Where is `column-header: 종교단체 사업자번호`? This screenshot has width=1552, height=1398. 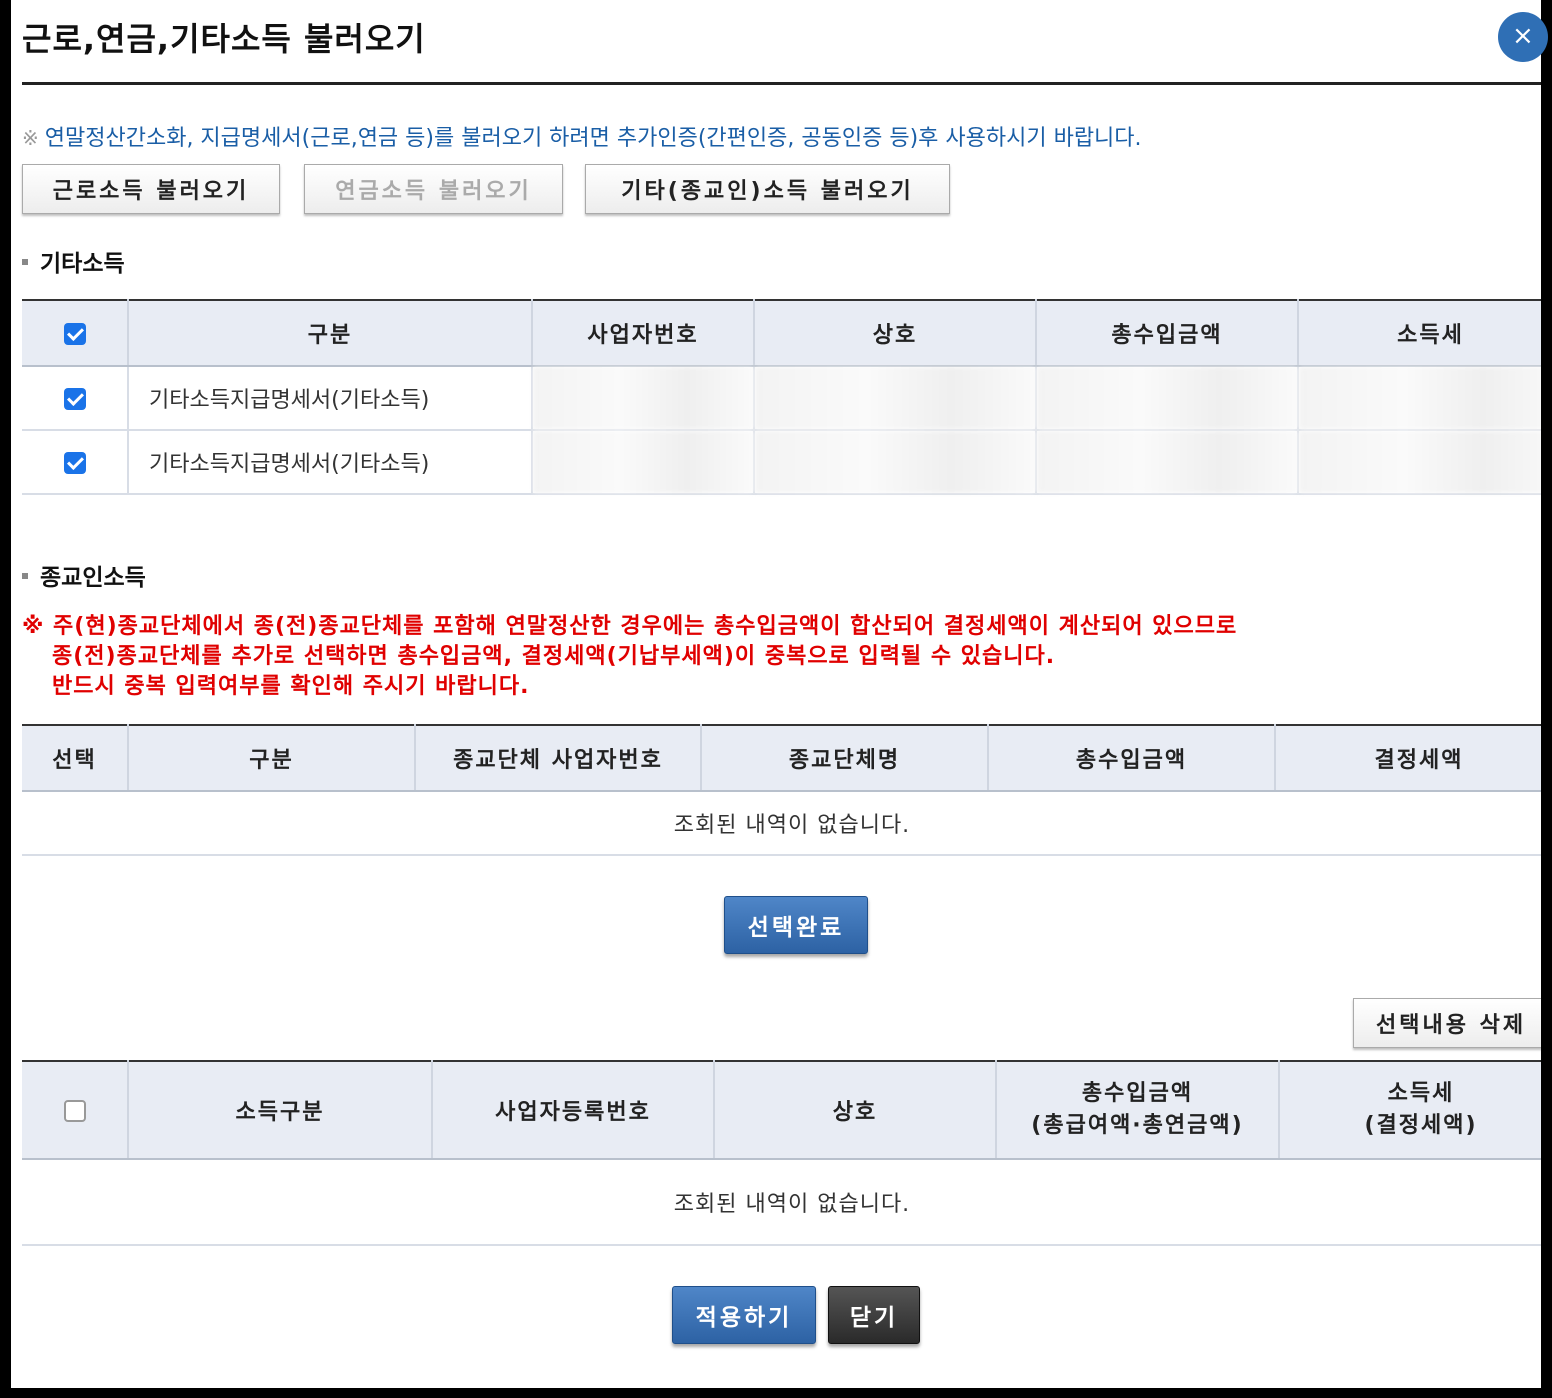 column-header: 종교단체 사업자번호 is located at coordinates (558, 758).